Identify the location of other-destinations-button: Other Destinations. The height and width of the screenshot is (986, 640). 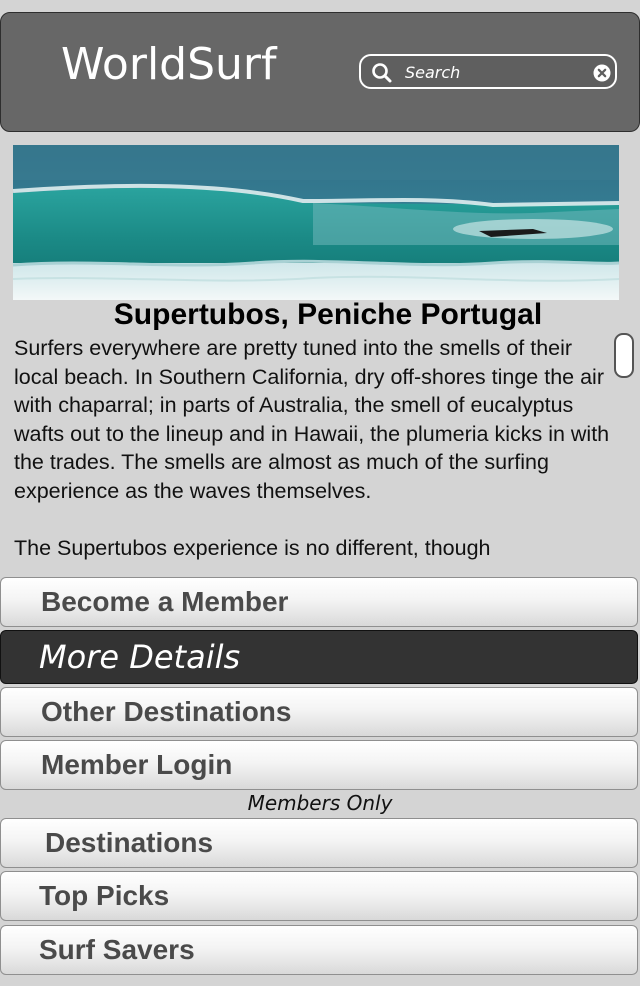
(319, 712).